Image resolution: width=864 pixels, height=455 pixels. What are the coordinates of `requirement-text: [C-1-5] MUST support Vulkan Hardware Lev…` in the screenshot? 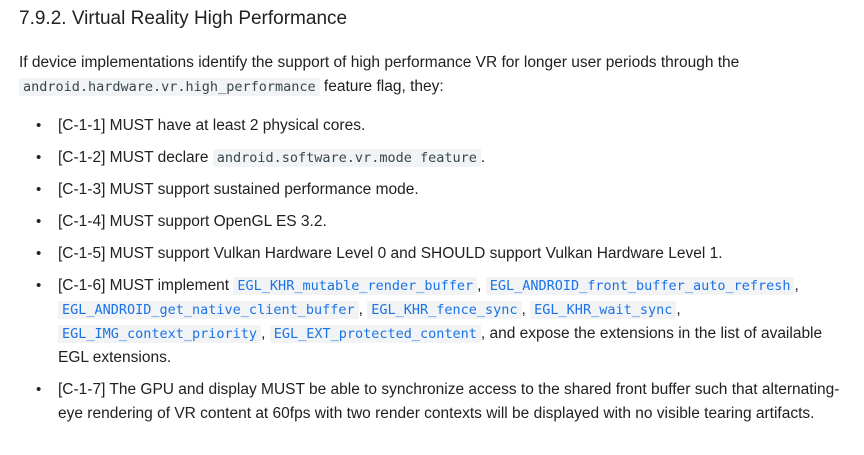 It's located at (390, 253).